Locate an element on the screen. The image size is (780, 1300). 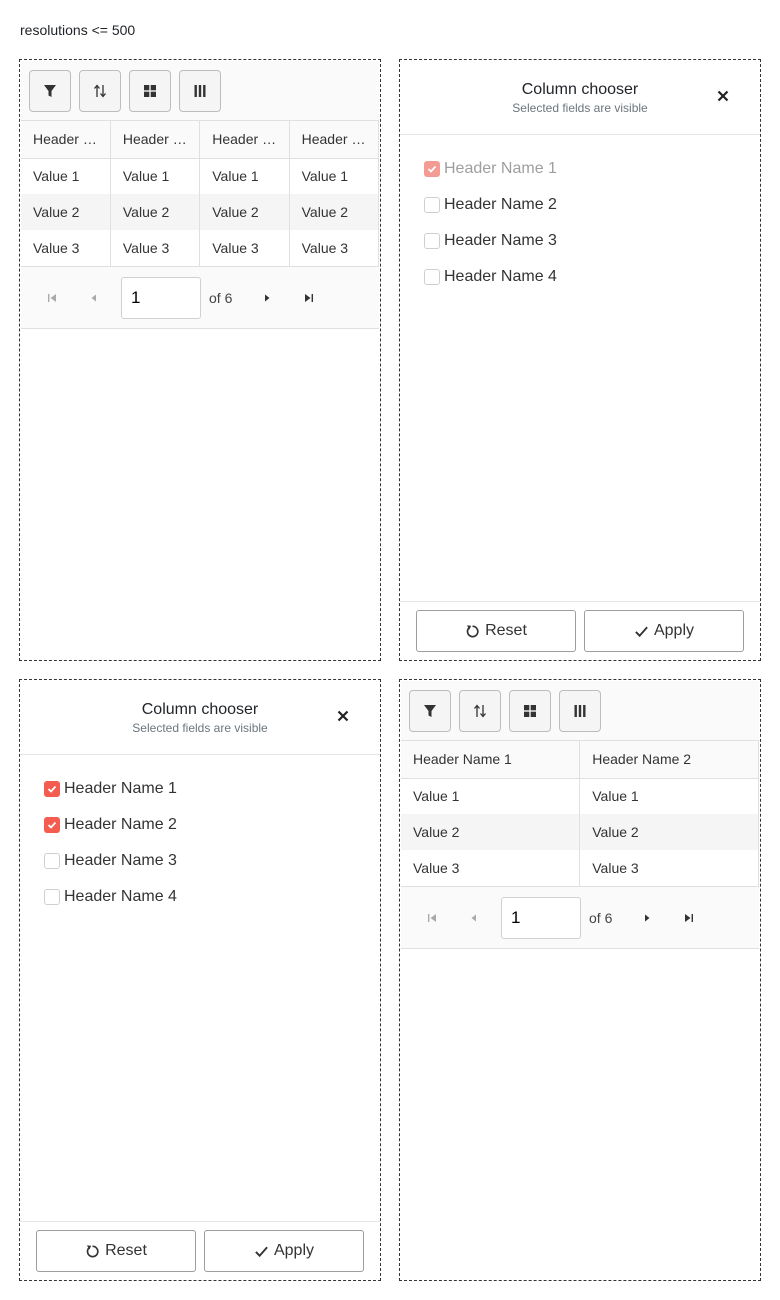
first-page-icon is located at coordinates (52, 297).